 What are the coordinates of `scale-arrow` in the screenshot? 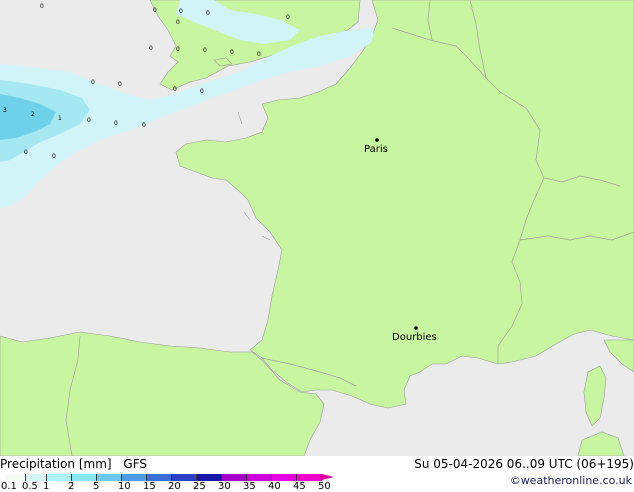 It's located at (328, 477).